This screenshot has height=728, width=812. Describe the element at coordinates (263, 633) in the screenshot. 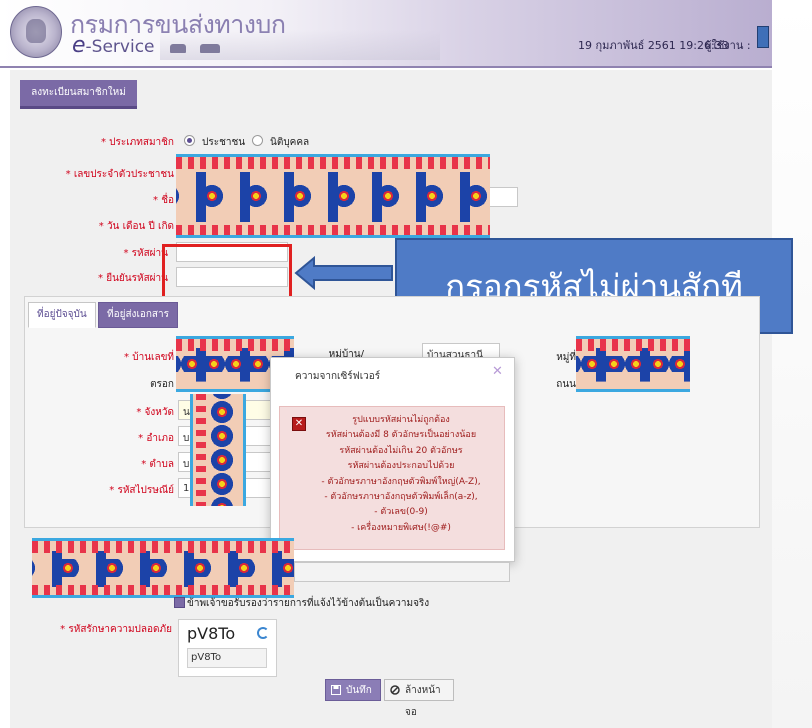

I see `refresh-icon` at that location.